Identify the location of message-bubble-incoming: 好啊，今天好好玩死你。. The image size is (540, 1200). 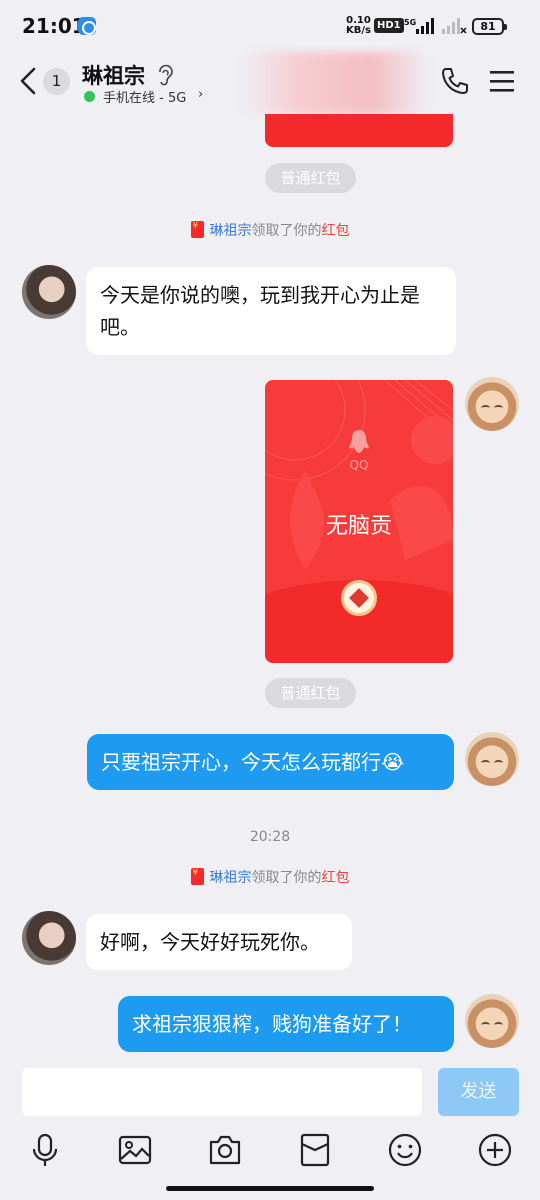
(219, 942).